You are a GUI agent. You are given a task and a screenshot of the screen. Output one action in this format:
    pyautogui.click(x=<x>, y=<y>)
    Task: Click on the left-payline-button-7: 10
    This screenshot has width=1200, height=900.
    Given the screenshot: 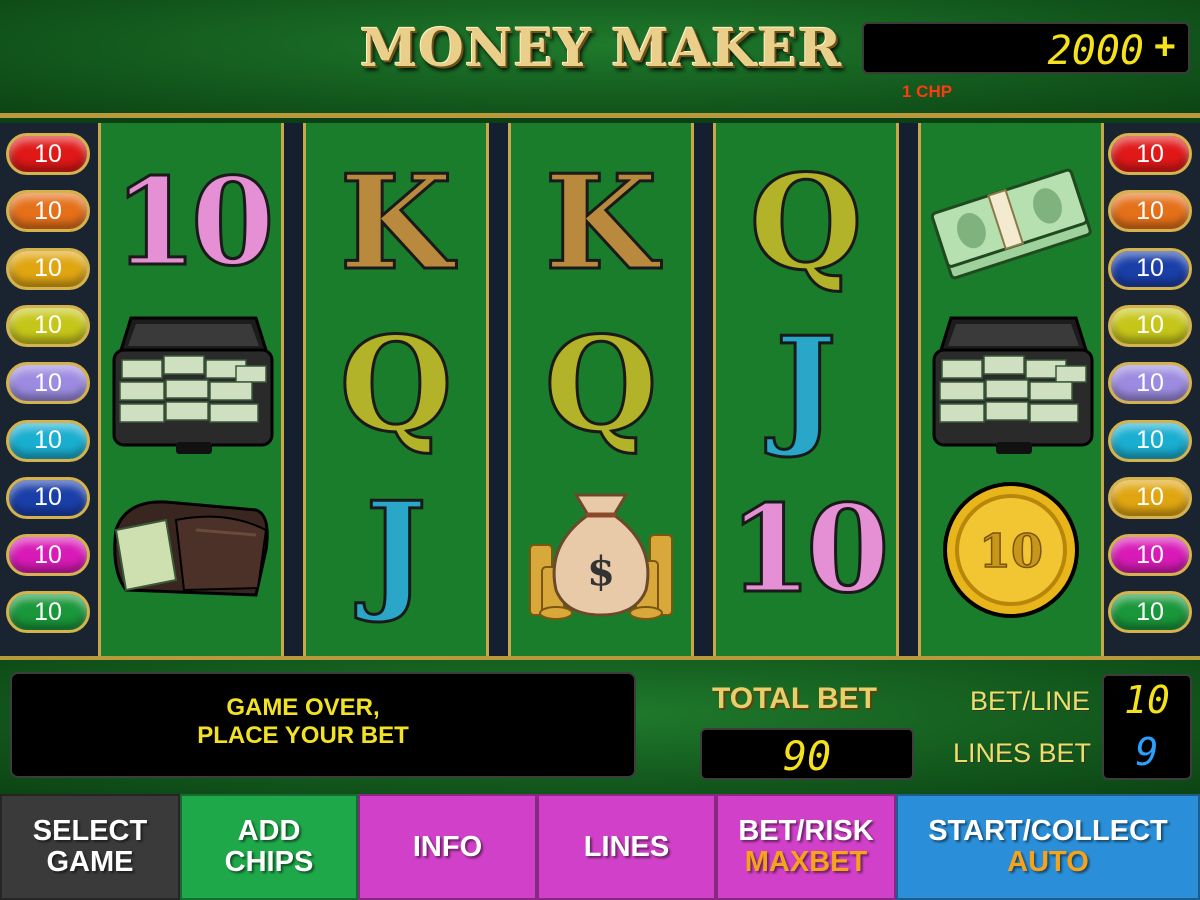 What is the action you would take?
    pyautogui.click(x=48, y=497)
    